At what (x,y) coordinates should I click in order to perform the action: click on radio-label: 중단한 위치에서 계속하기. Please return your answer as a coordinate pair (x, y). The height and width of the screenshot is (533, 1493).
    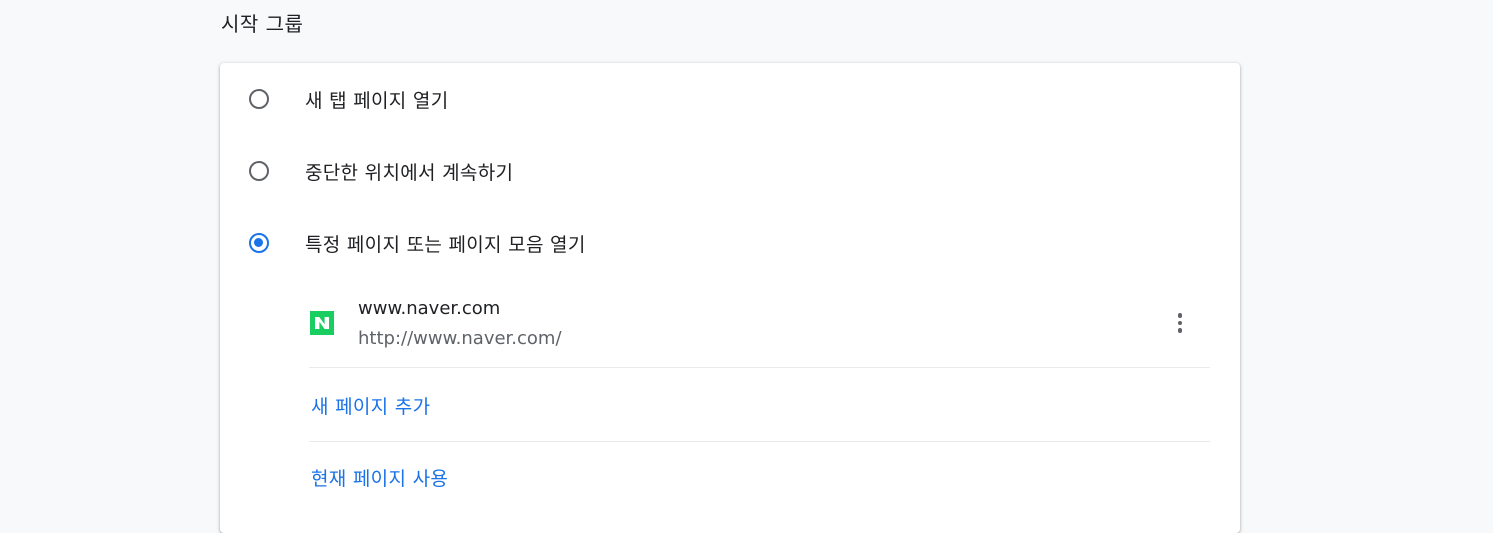
    Looking at the image, I should click on (409, 172).